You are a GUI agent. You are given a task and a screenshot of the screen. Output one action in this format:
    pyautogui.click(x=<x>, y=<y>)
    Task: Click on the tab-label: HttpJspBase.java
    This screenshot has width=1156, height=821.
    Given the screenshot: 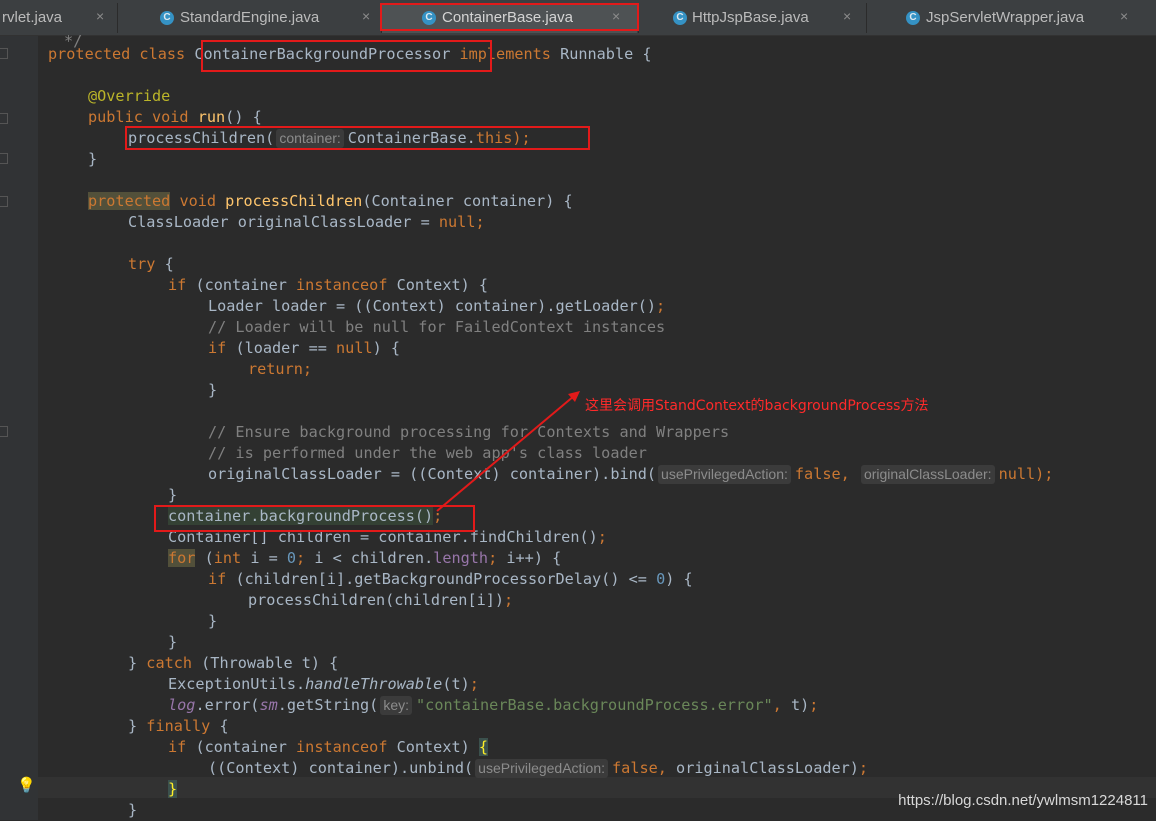 What is the action you would take?
    pyautogui.click(x=750, y=17)
    